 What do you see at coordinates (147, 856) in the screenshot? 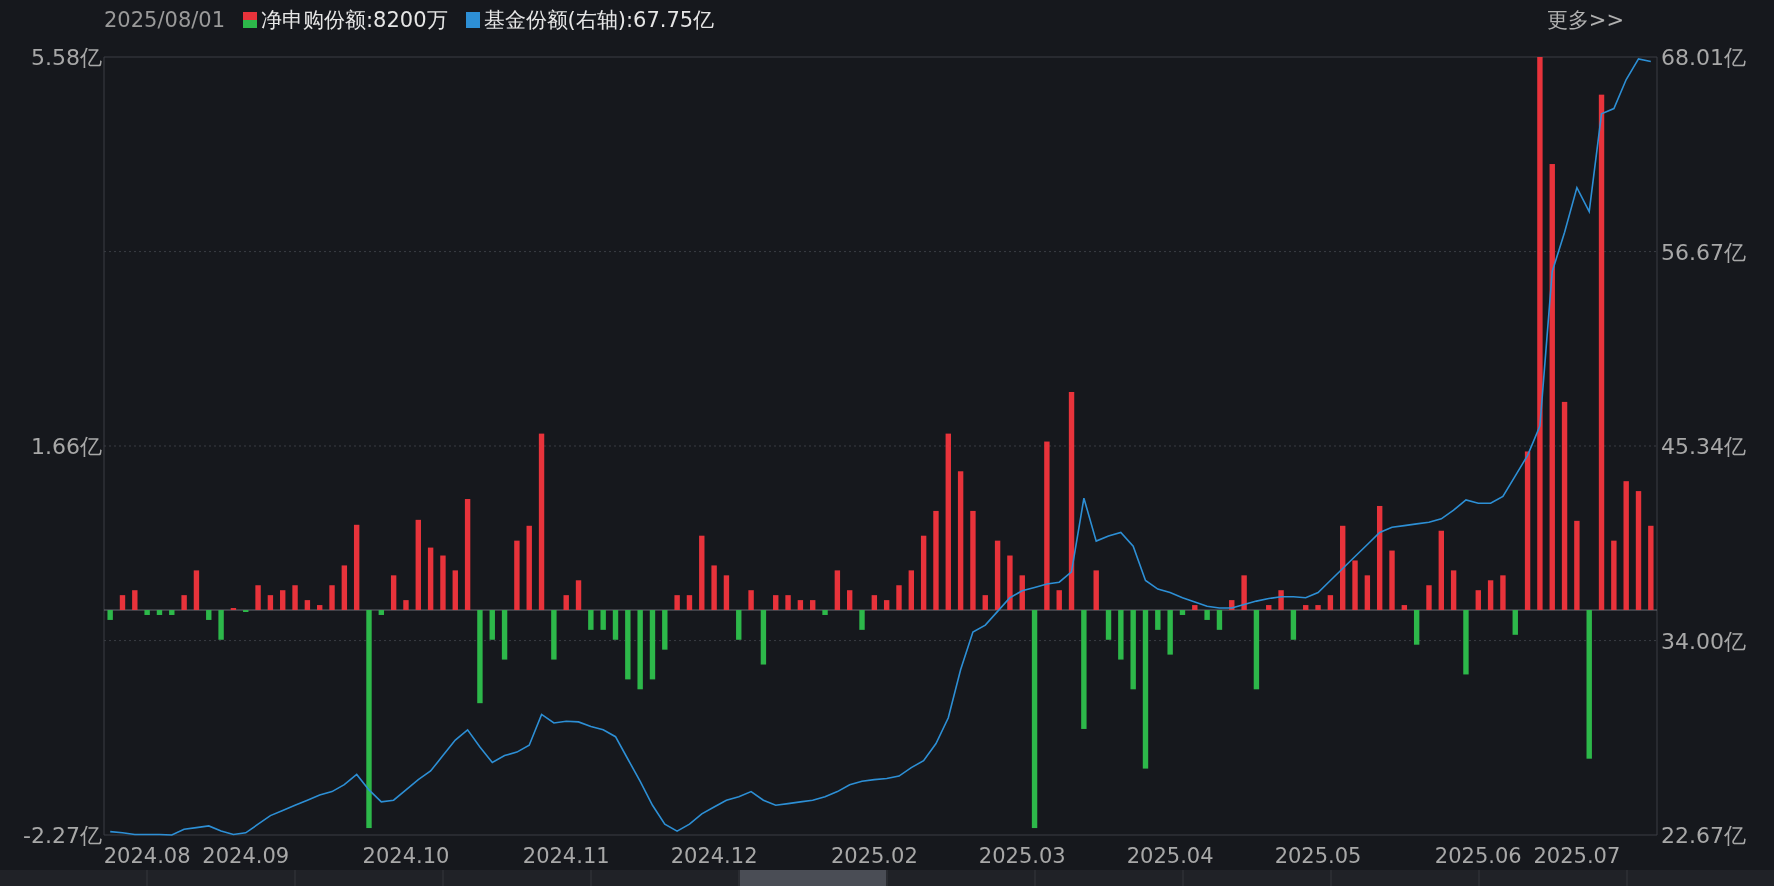
I see `axis-label: 2024.08` at bounding box center [147, 856].